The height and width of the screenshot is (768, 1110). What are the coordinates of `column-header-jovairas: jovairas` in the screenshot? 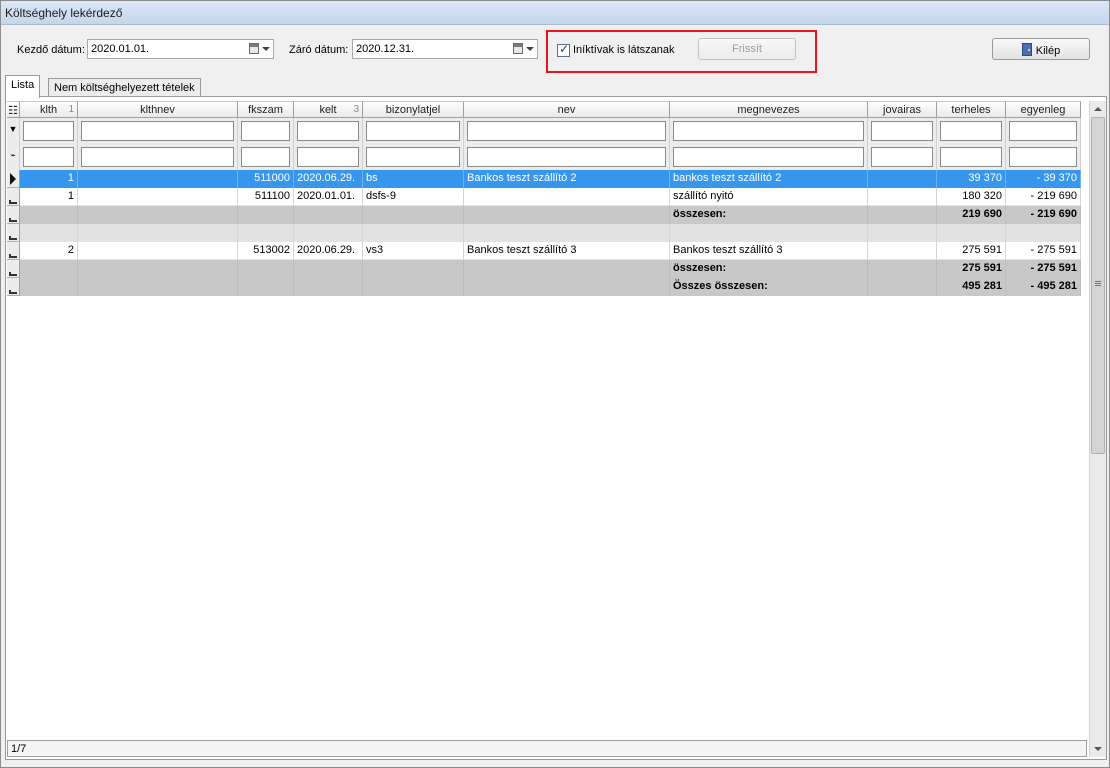 It's located at (902, 109).